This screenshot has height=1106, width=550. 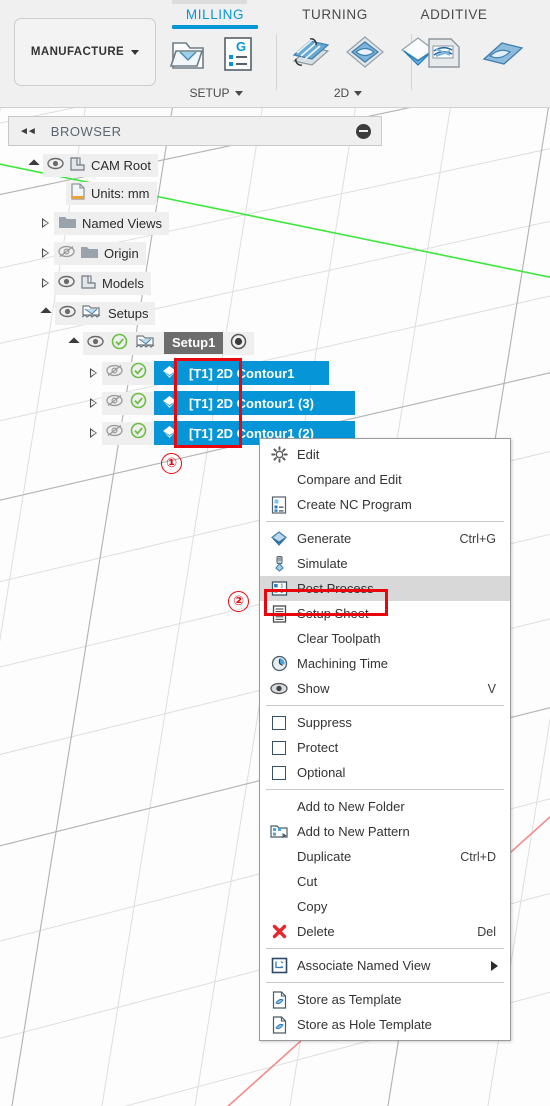 I want to click on tree-item-toolpath-1: [T1] 2D Contour1, so click(x=209, y=373).